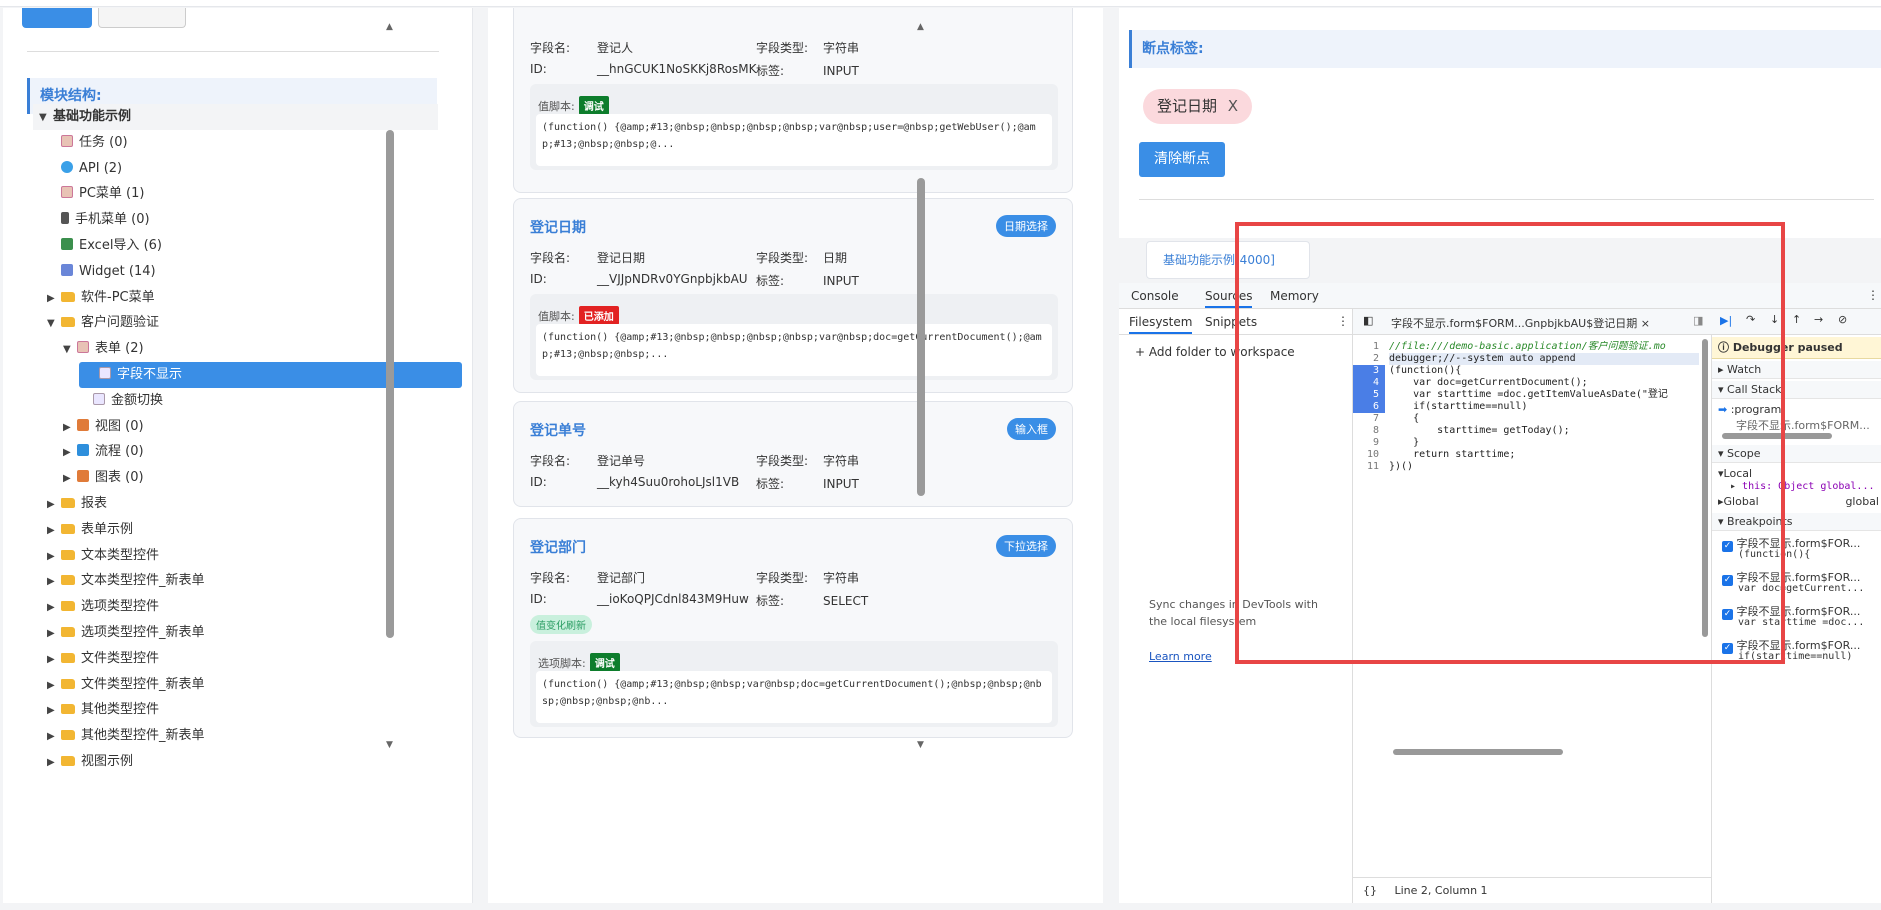  Describe the element at coordinates (1705, 488) in the screenshot. I see `editor-scrollbar` at that location.